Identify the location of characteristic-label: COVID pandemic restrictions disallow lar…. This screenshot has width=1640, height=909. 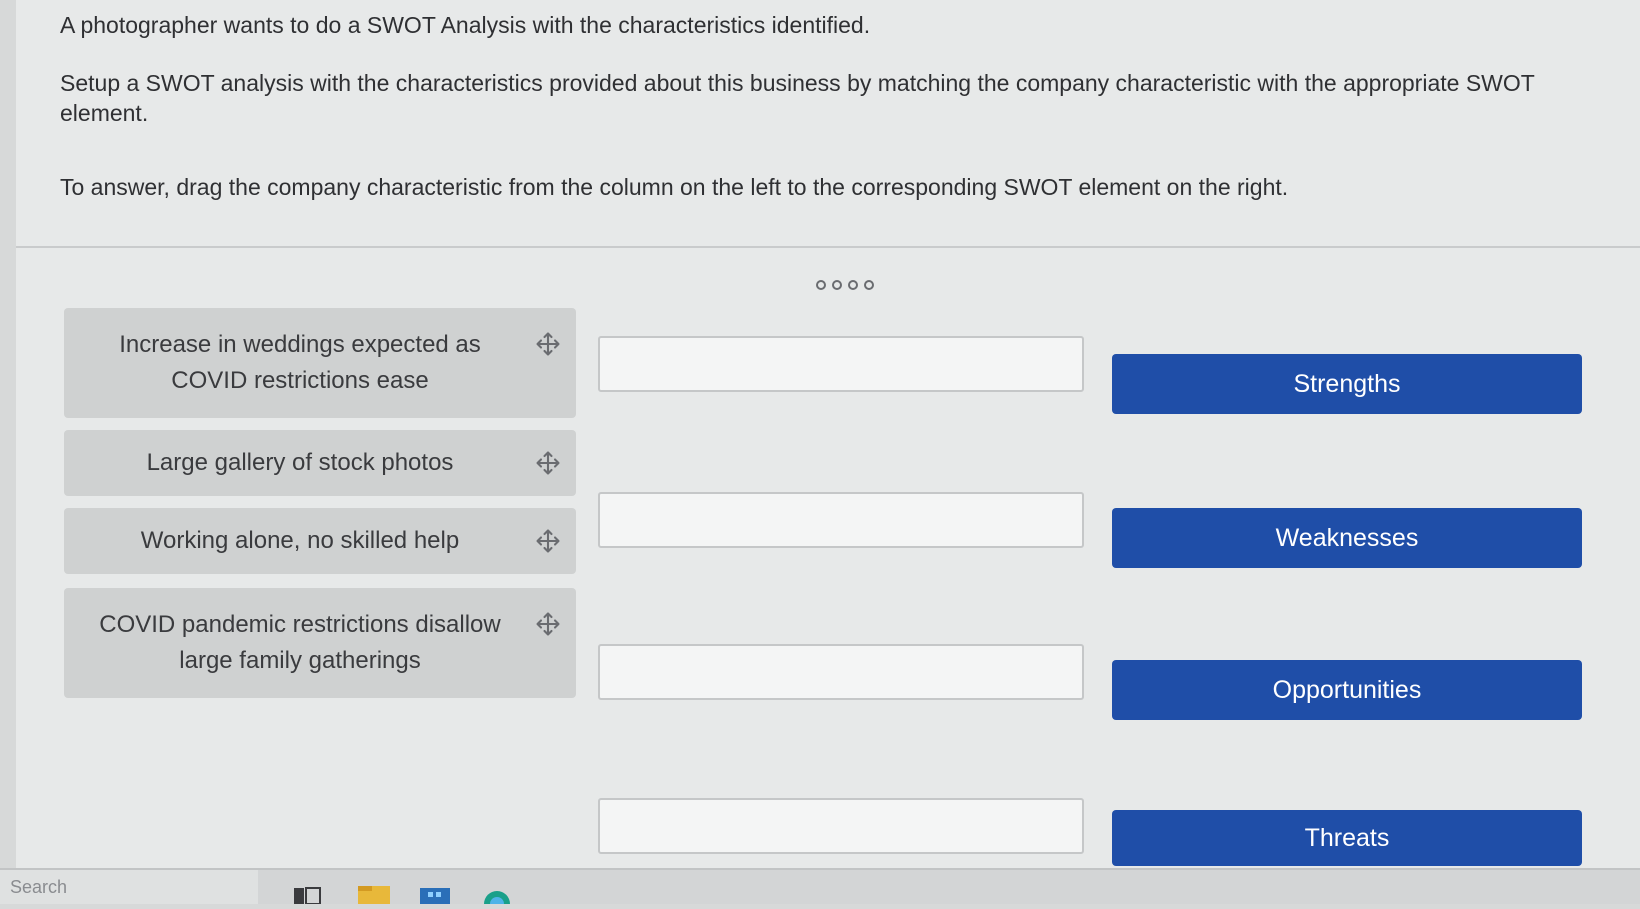
(300, 642).